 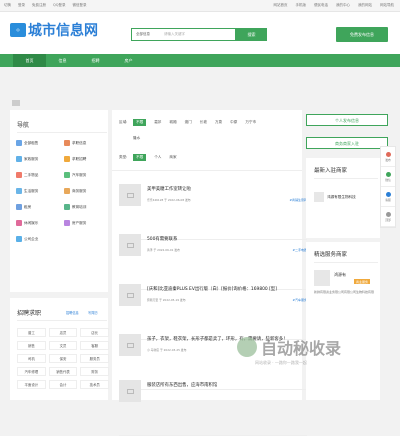 What do you see at coordinates (63, 345) in the screenshot?
I see `job-tag: 文员` at bounding box center [63, 345].